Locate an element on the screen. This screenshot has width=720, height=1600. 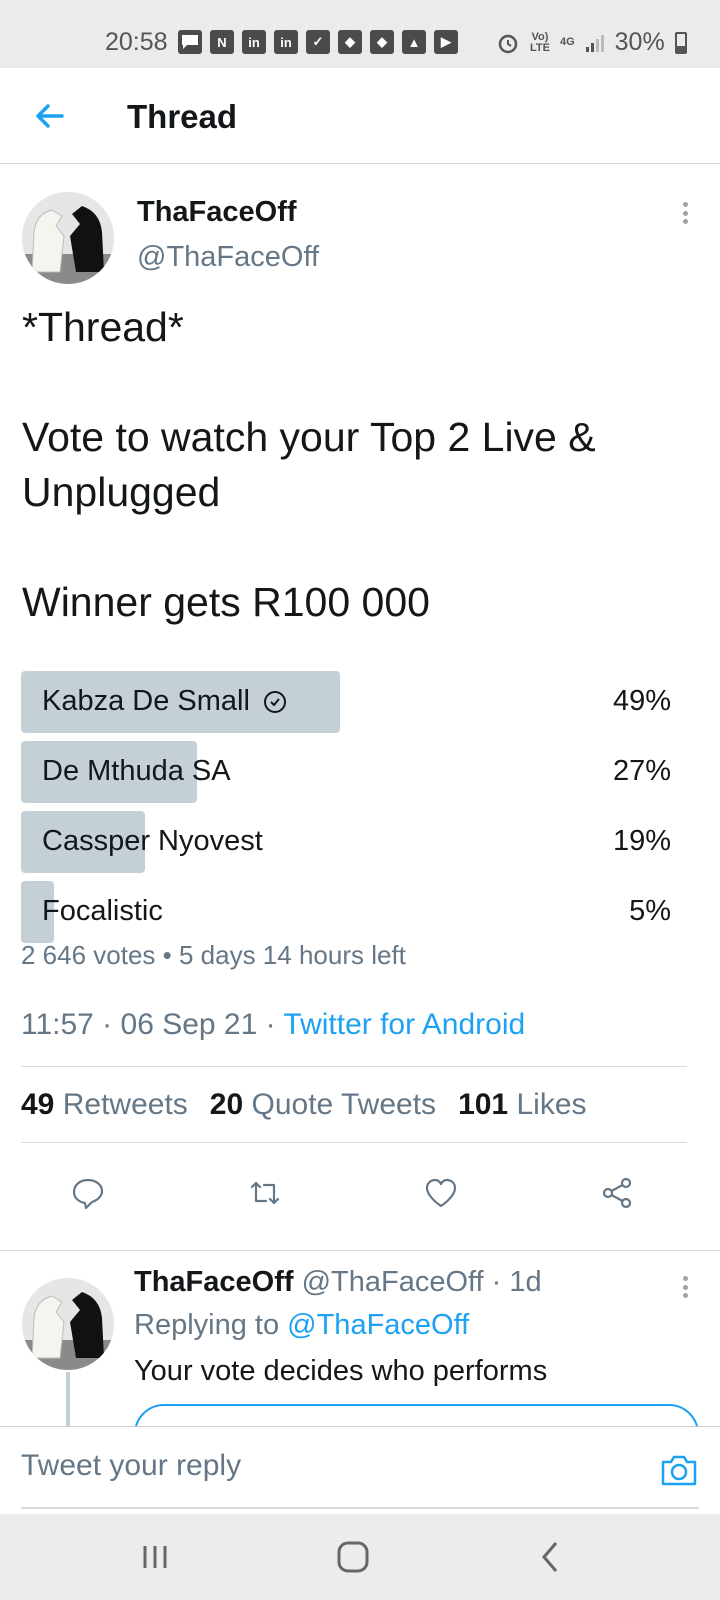
arrow-left-icon is located at coordinates (50, 116).